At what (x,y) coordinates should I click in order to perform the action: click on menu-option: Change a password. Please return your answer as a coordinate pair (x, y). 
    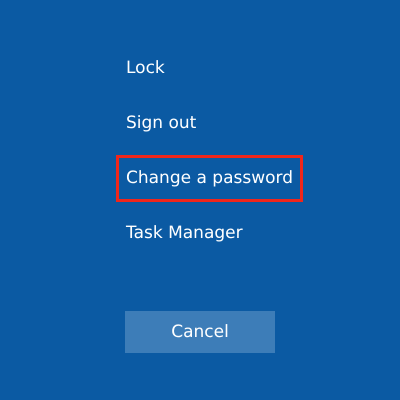
    Looking at the image, I should click on (210, 178).